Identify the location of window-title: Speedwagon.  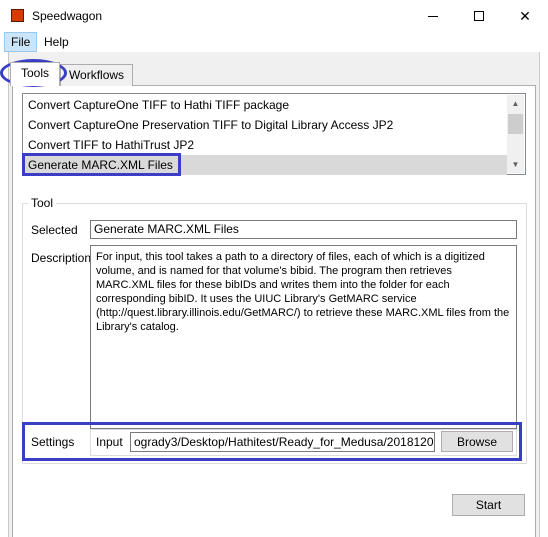
(67, 16).